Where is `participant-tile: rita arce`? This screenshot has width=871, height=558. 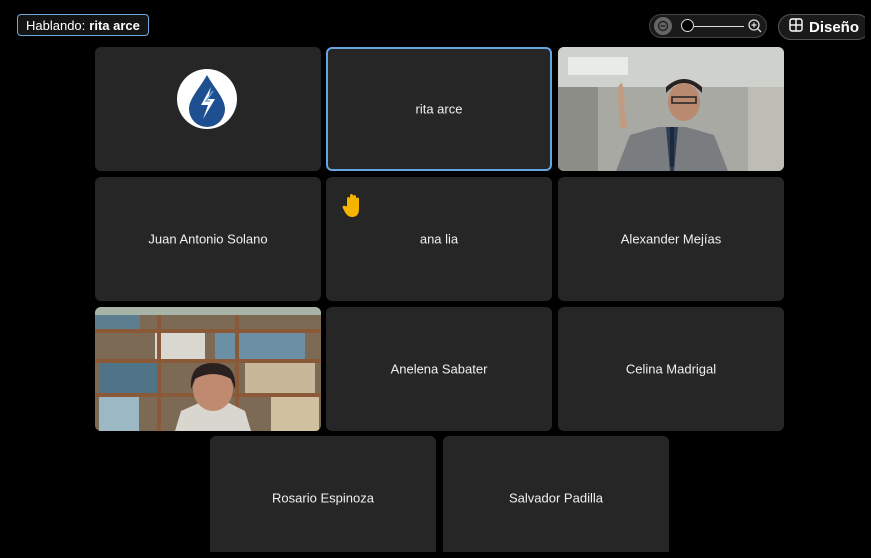 participant-tile: rita arce is located at coordinates (439, 109).